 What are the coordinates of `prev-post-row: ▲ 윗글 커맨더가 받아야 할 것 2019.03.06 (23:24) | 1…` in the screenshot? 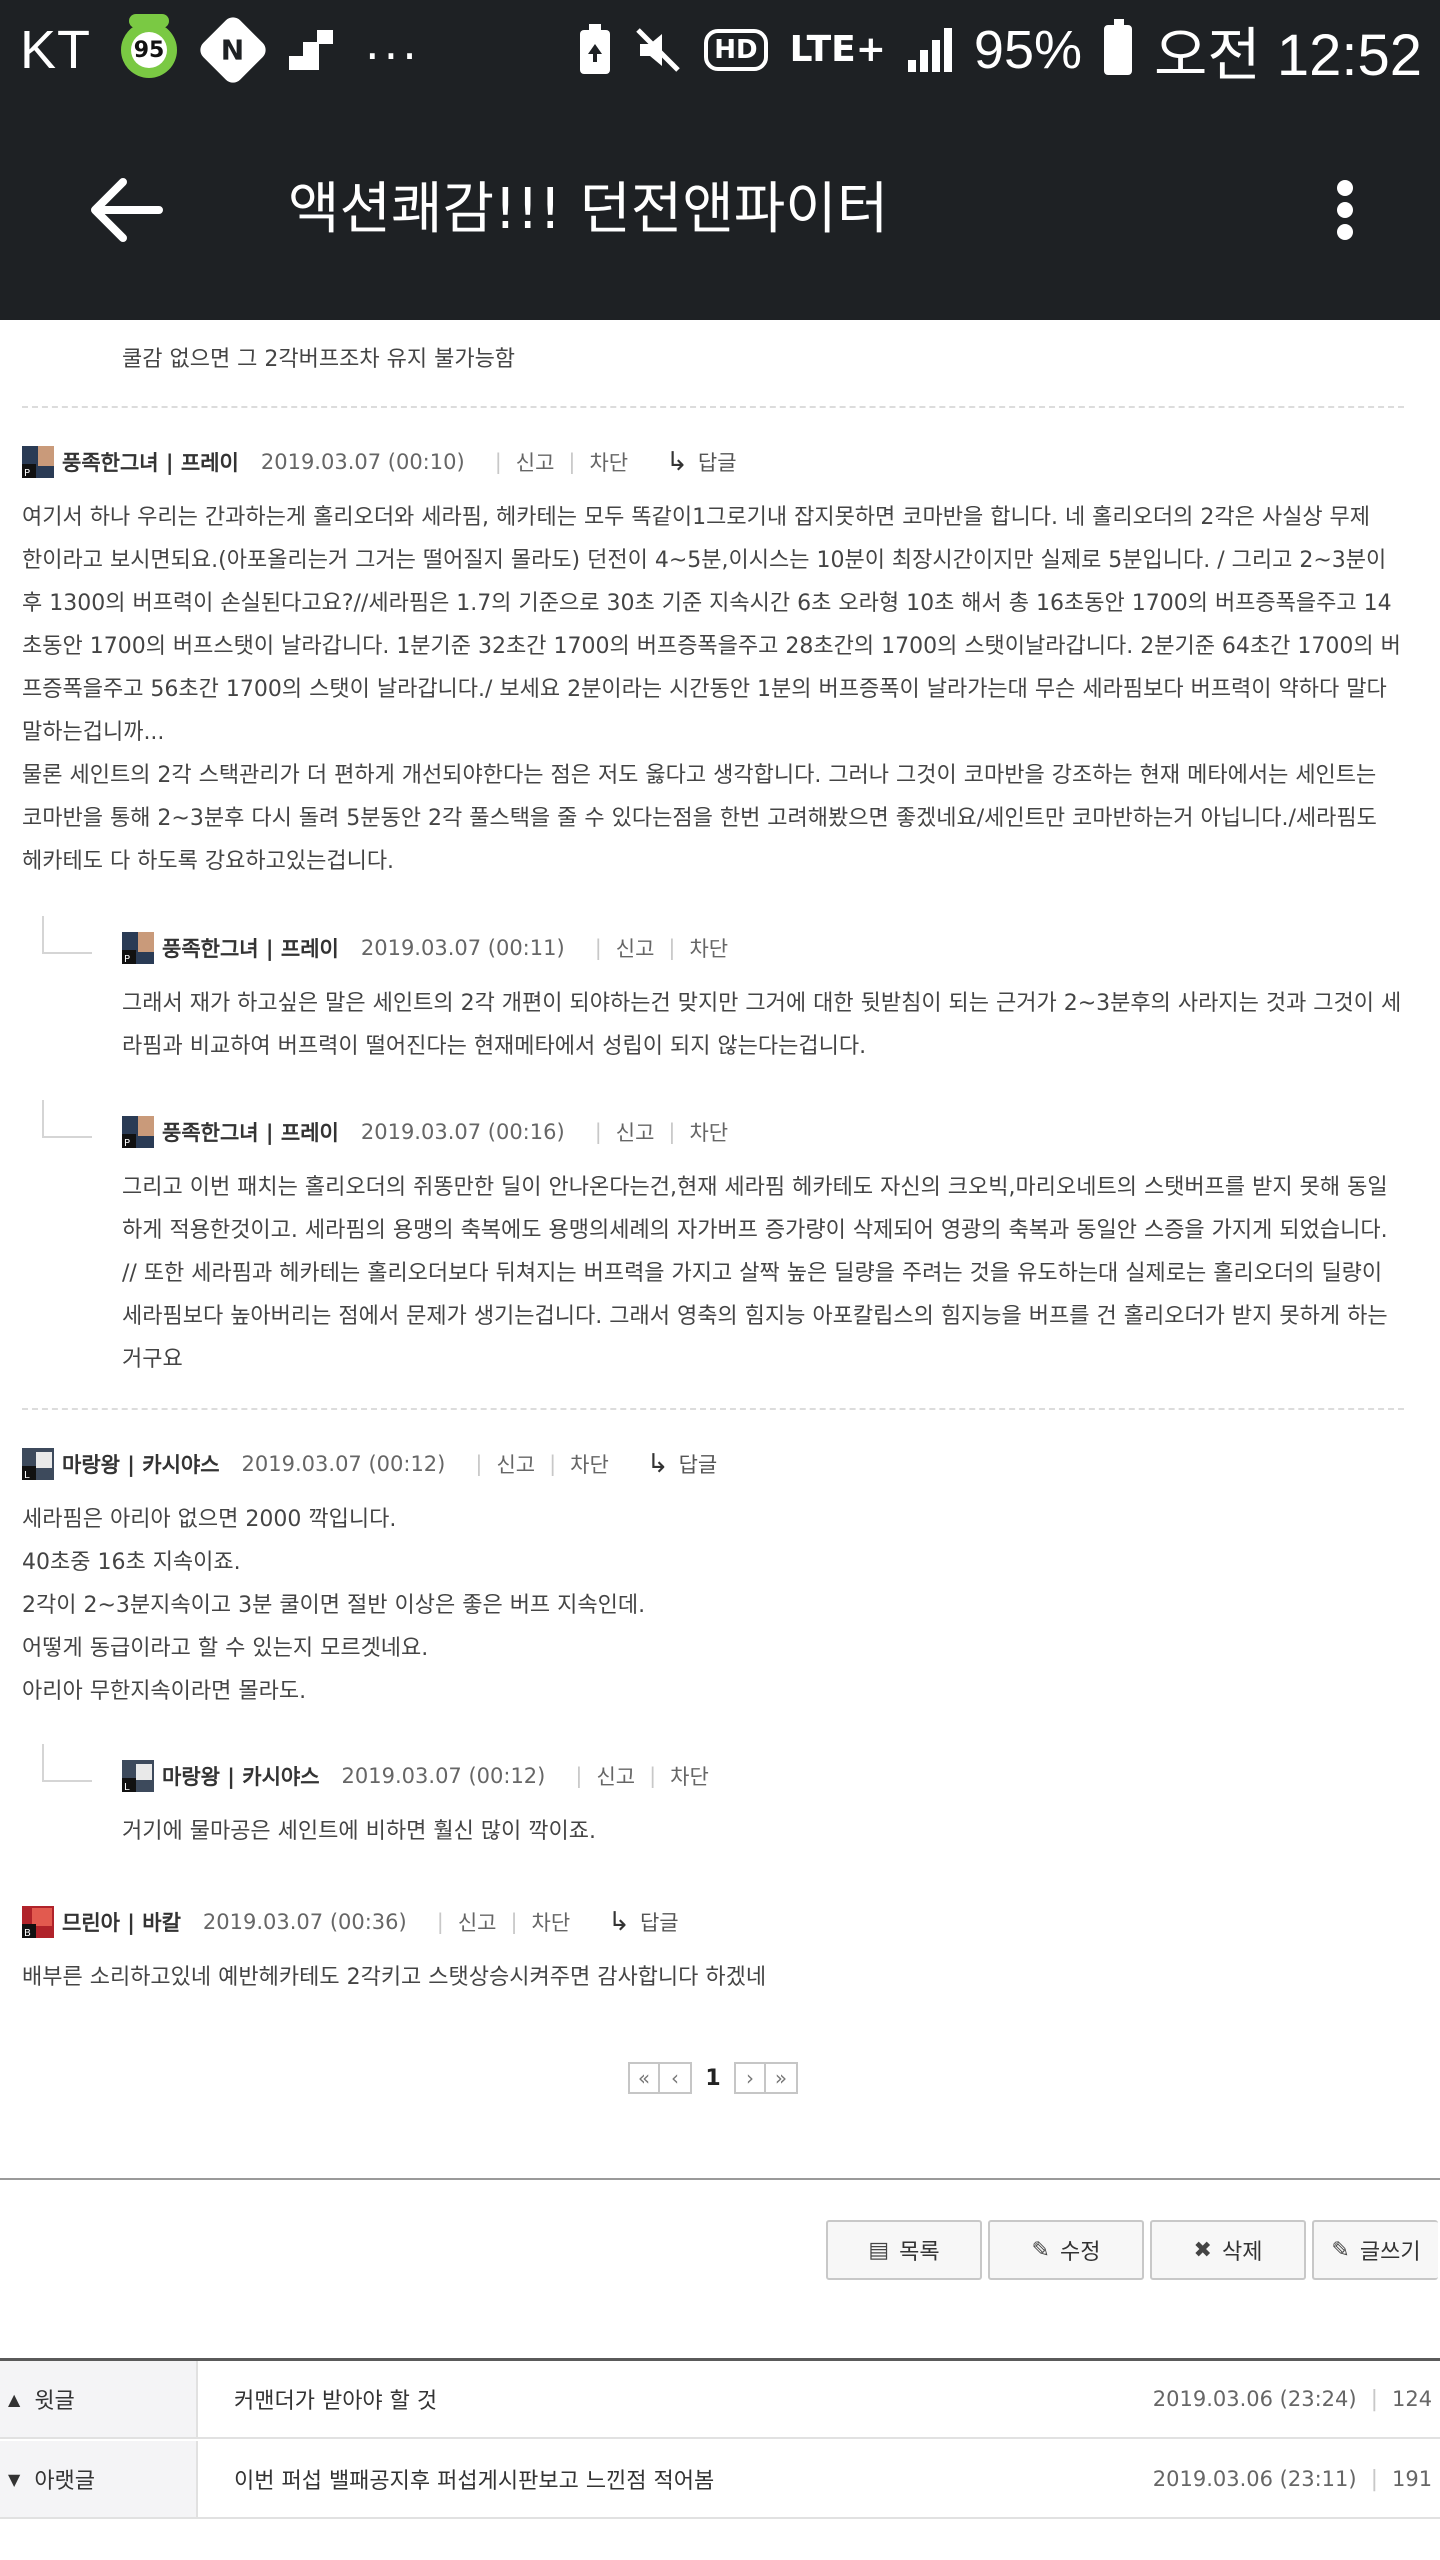 It's located at (720, 2400).